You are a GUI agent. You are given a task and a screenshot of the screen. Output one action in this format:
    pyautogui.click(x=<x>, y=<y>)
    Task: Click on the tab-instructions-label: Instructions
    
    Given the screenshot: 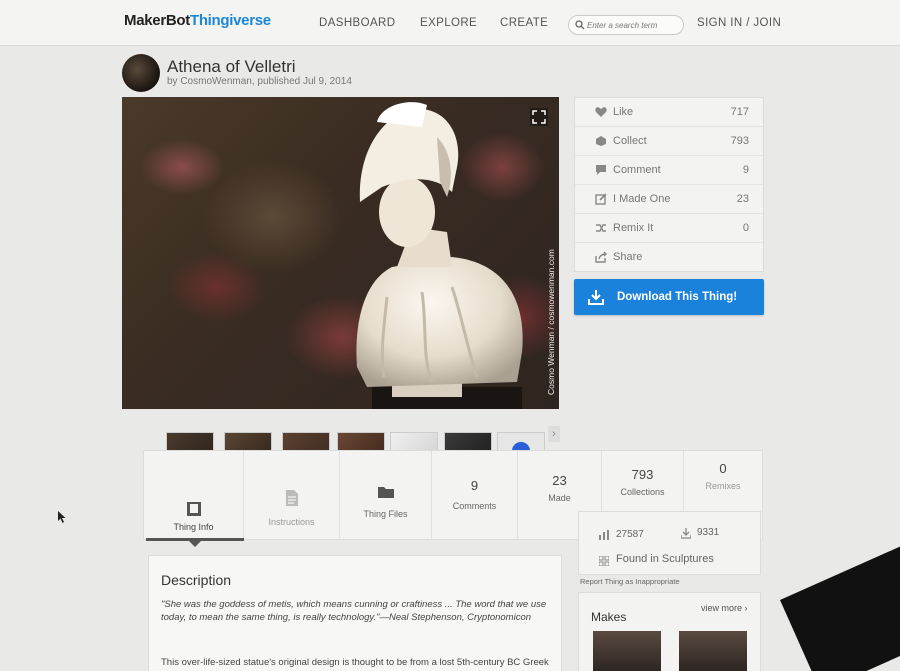 What is the action you would take?
    pyautogui.click(x=291, y=522)
    